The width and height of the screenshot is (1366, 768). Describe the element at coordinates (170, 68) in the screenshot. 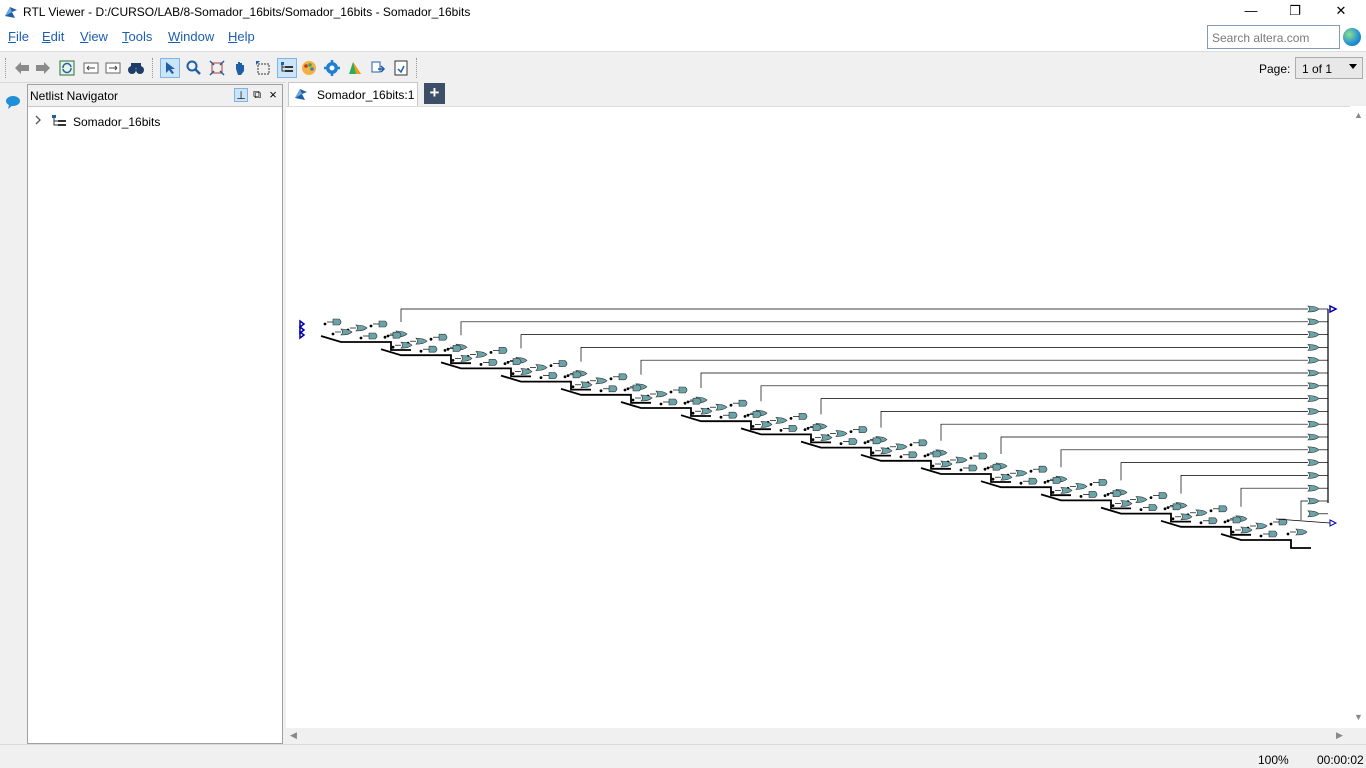

I see `select-icon` at that location.